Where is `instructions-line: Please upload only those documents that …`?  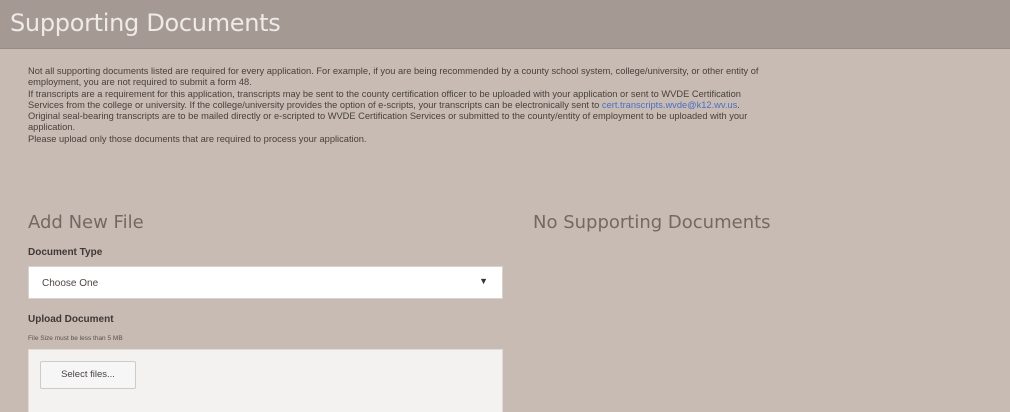
instructions-line: Please upload only those documents that … is located at coordinates (197, 138).